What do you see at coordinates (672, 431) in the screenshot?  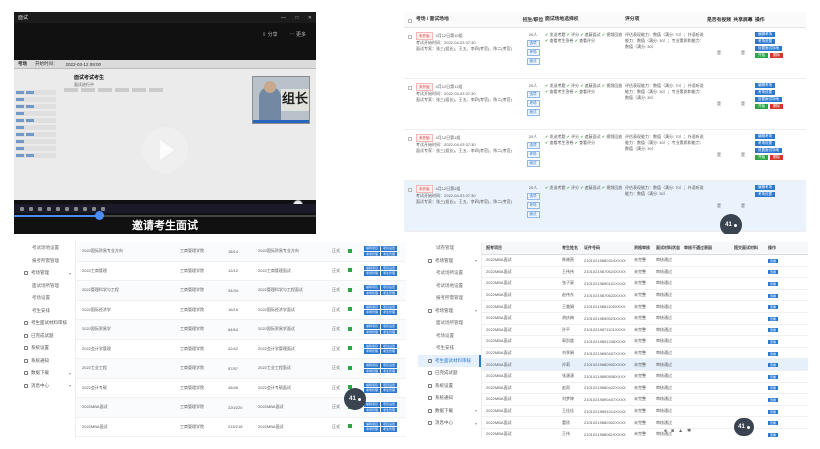 I see `camera-icon: ■` at bounding box center [672, 431].